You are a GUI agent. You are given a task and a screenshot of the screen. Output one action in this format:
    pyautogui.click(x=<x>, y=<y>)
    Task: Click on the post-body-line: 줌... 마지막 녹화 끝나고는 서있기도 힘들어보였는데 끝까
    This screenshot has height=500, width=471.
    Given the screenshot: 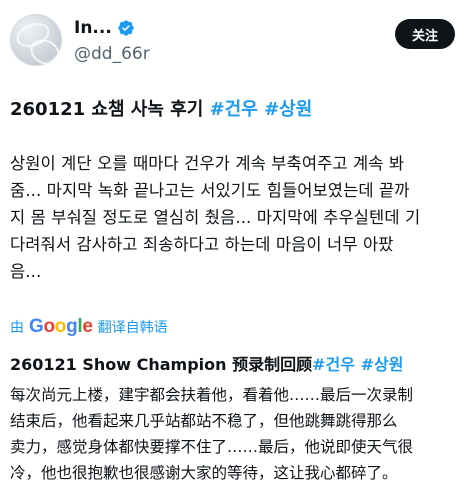 What is the action you would take?
    pyautogui.click(x=210, y=190)
    